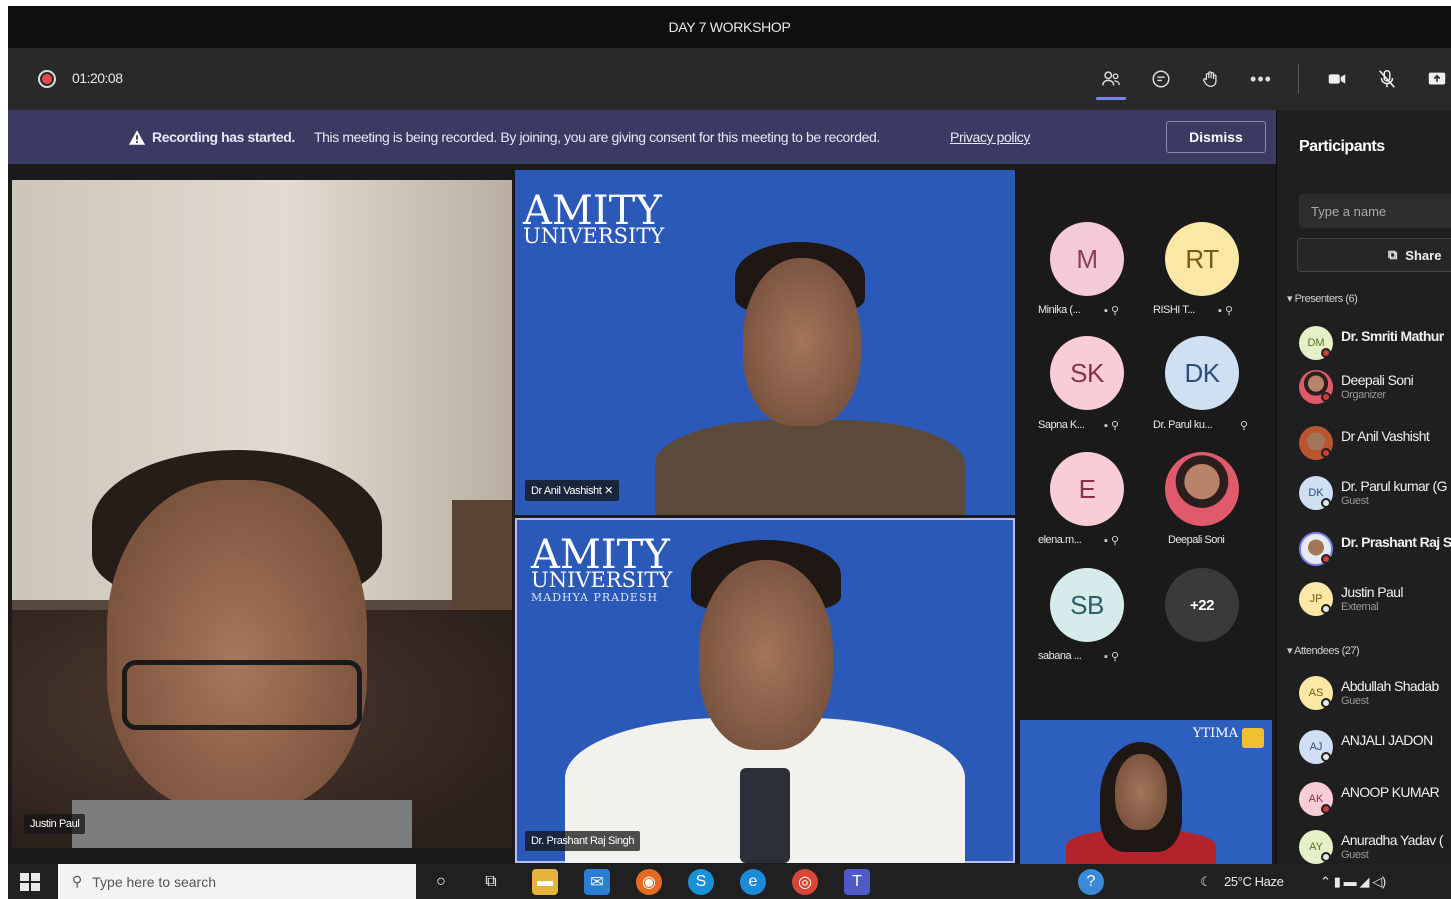  What do you see at coordinates (441, 882) in the screenshot?
I see `cortana-icon: ○` at bounding box center [441, 882].